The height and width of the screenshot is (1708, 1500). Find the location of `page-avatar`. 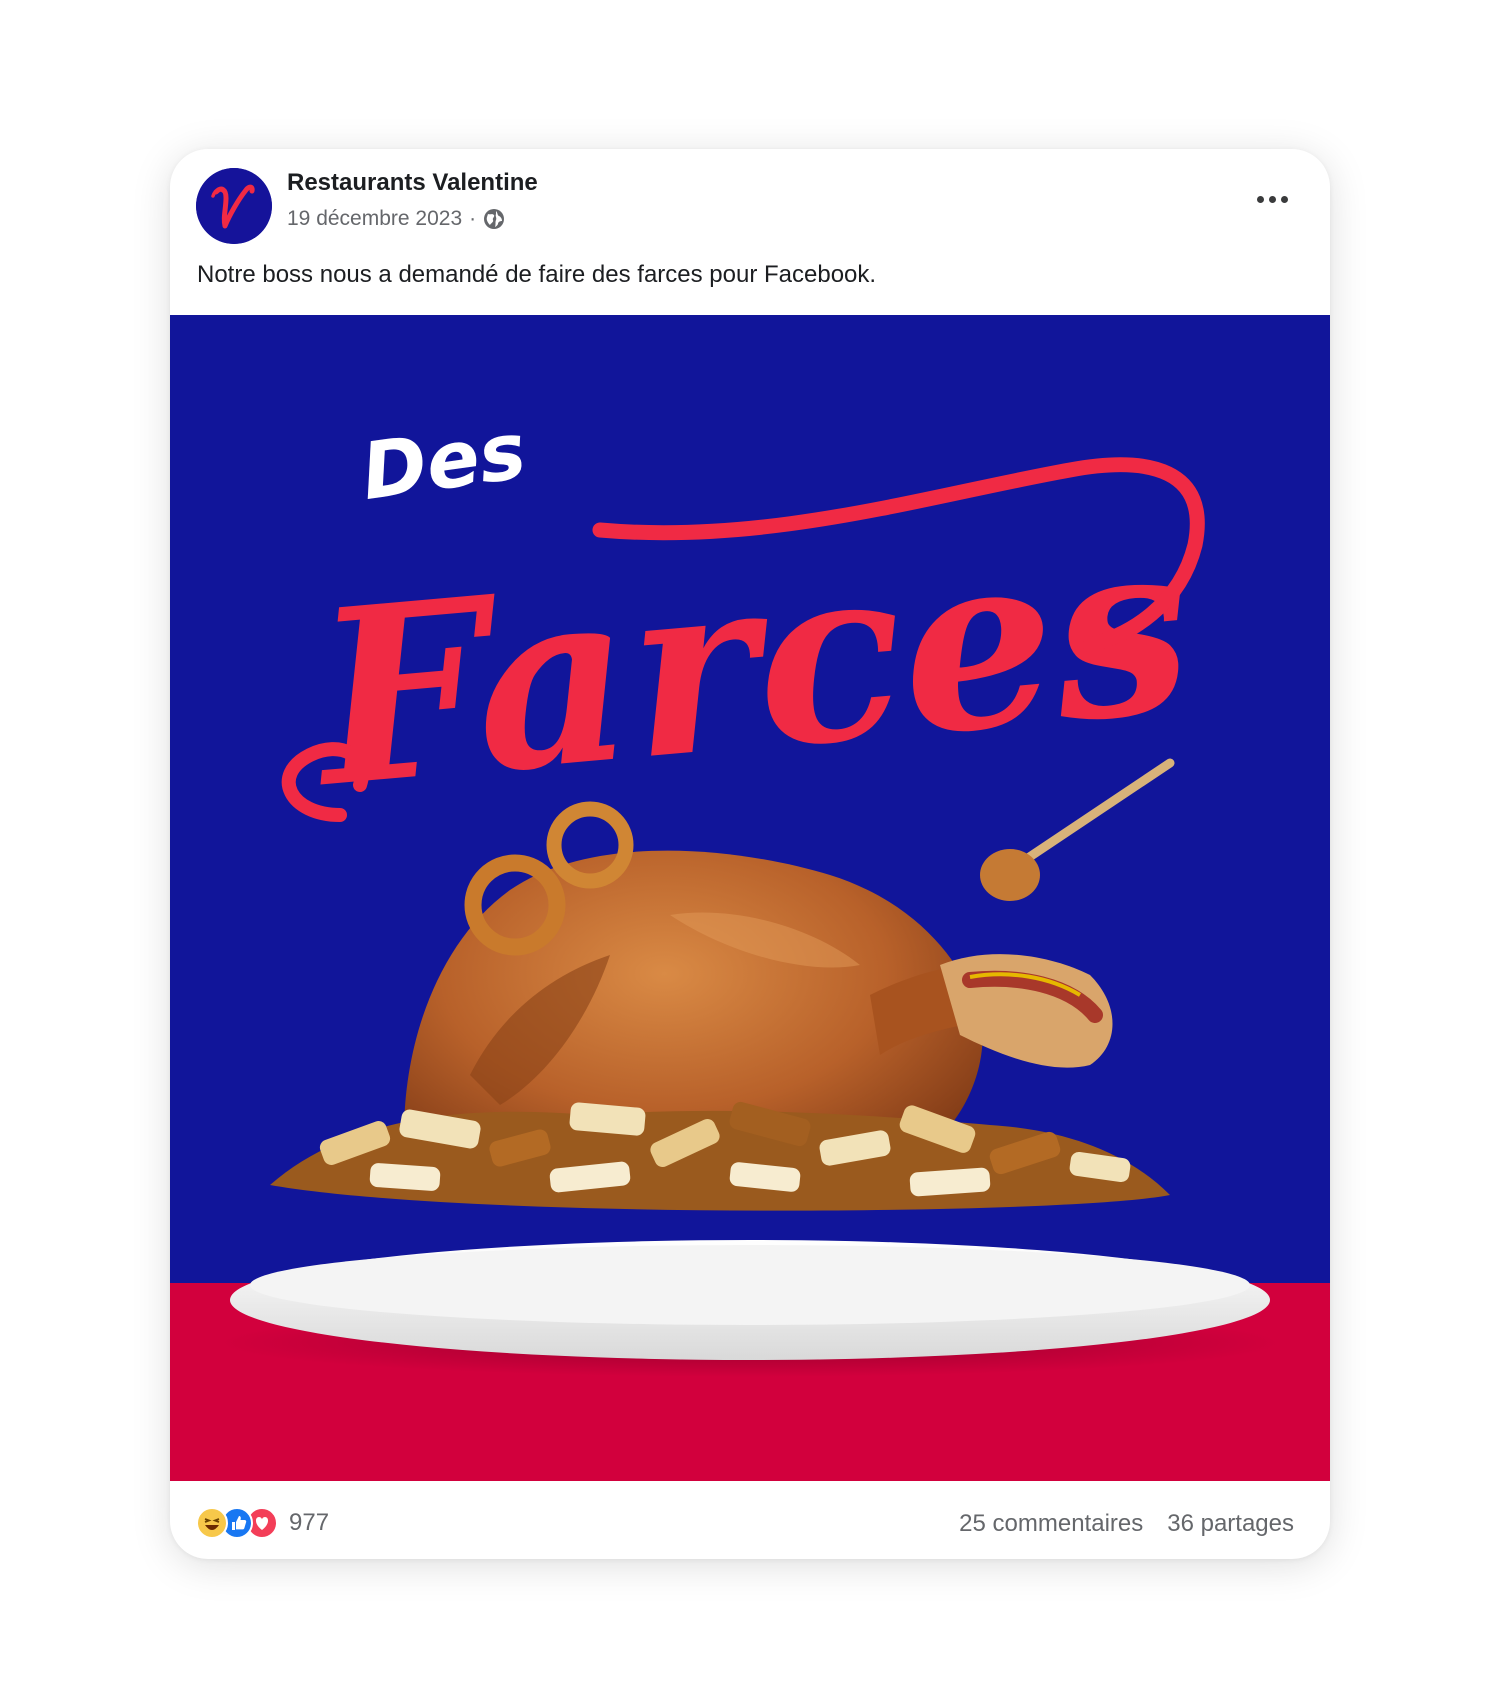

page-avatar is located at coordinates (234, 206).